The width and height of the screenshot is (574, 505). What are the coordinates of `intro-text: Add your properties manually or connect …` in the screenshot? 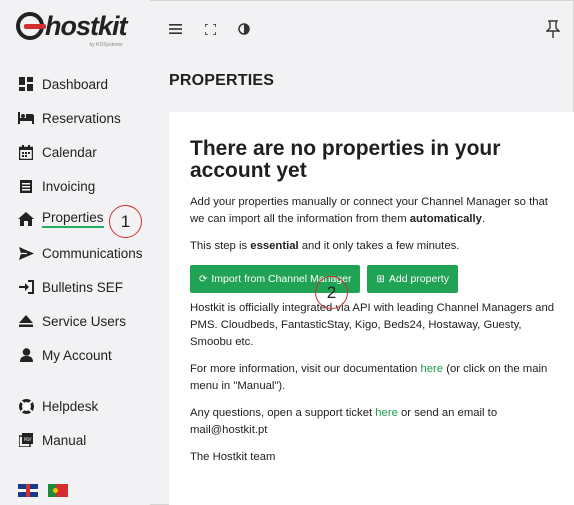 It's located at (369, 210).